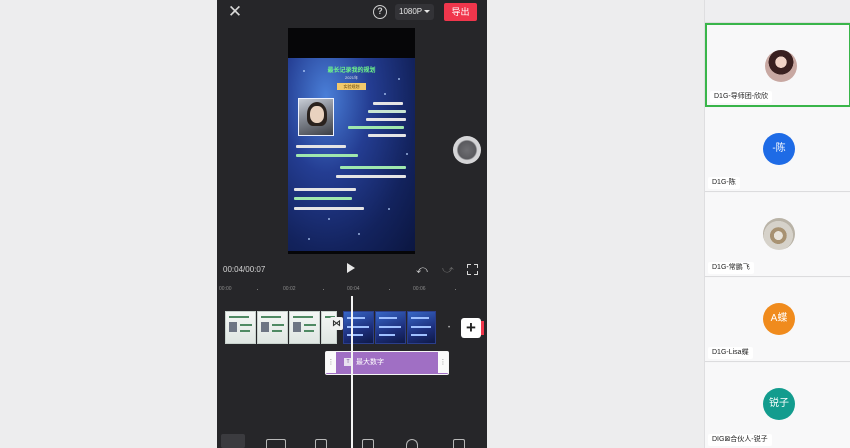 This screenshot has height=448, width=850. I want to click on text-tool-icon, so click(368, 443).